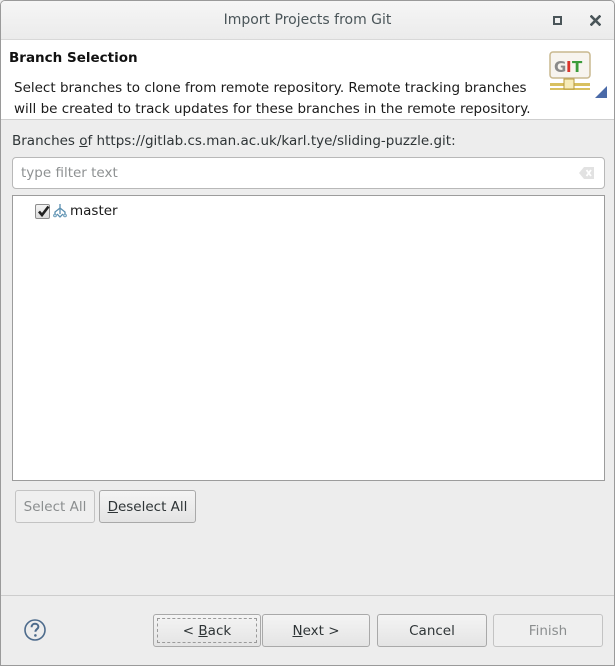 Image resolution: width=615 pixels, height=666 pixels. I want to click on next-label: ext >, so click(321, 630).